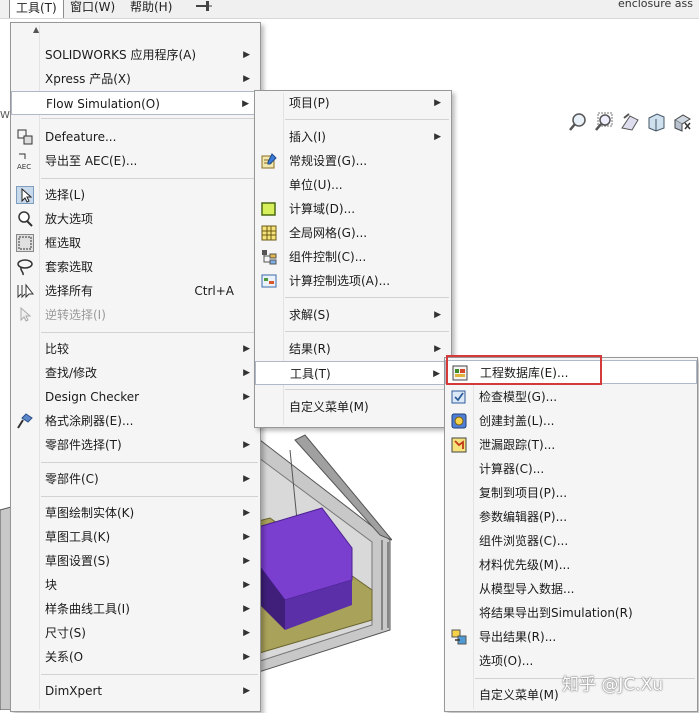 The height and width of the screenshot is (713, 699). What do you see at coordinates (135, 267) in the screenshot?
I see `menu-item-lasso-select: 套索选取` at bounding box center [135, 267].